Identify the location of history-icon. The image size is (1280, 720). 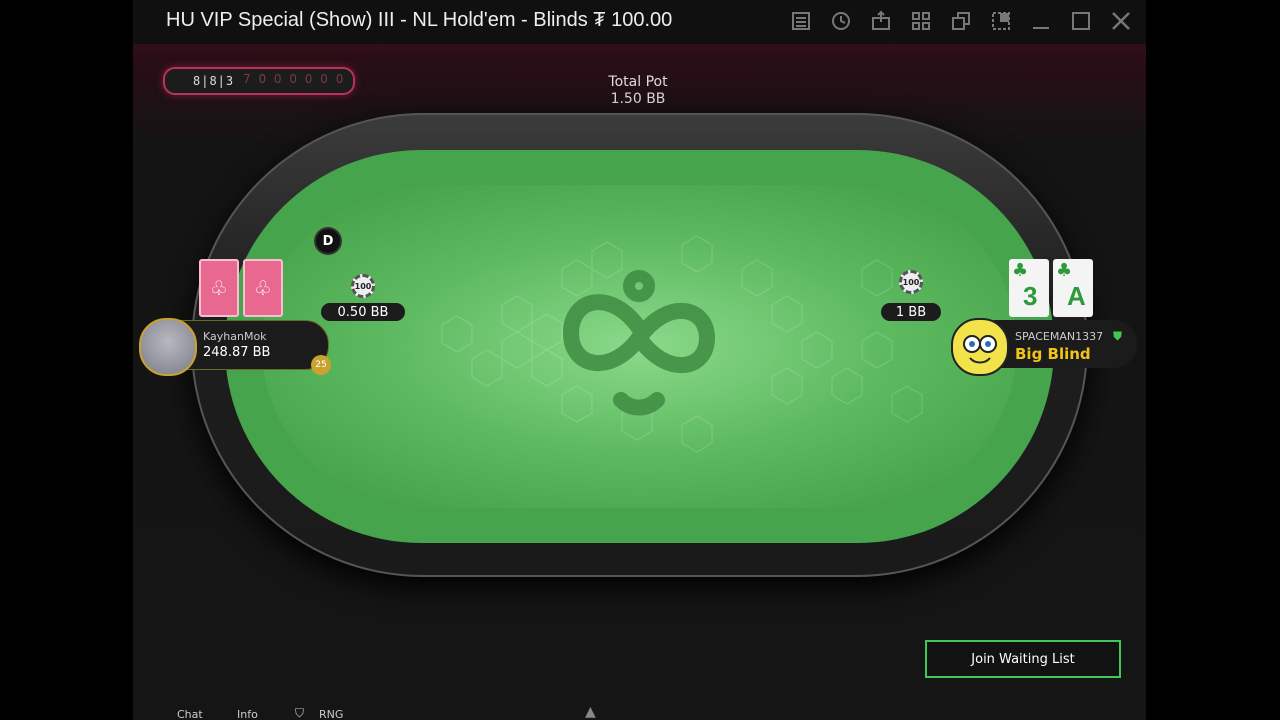
(841, 21).